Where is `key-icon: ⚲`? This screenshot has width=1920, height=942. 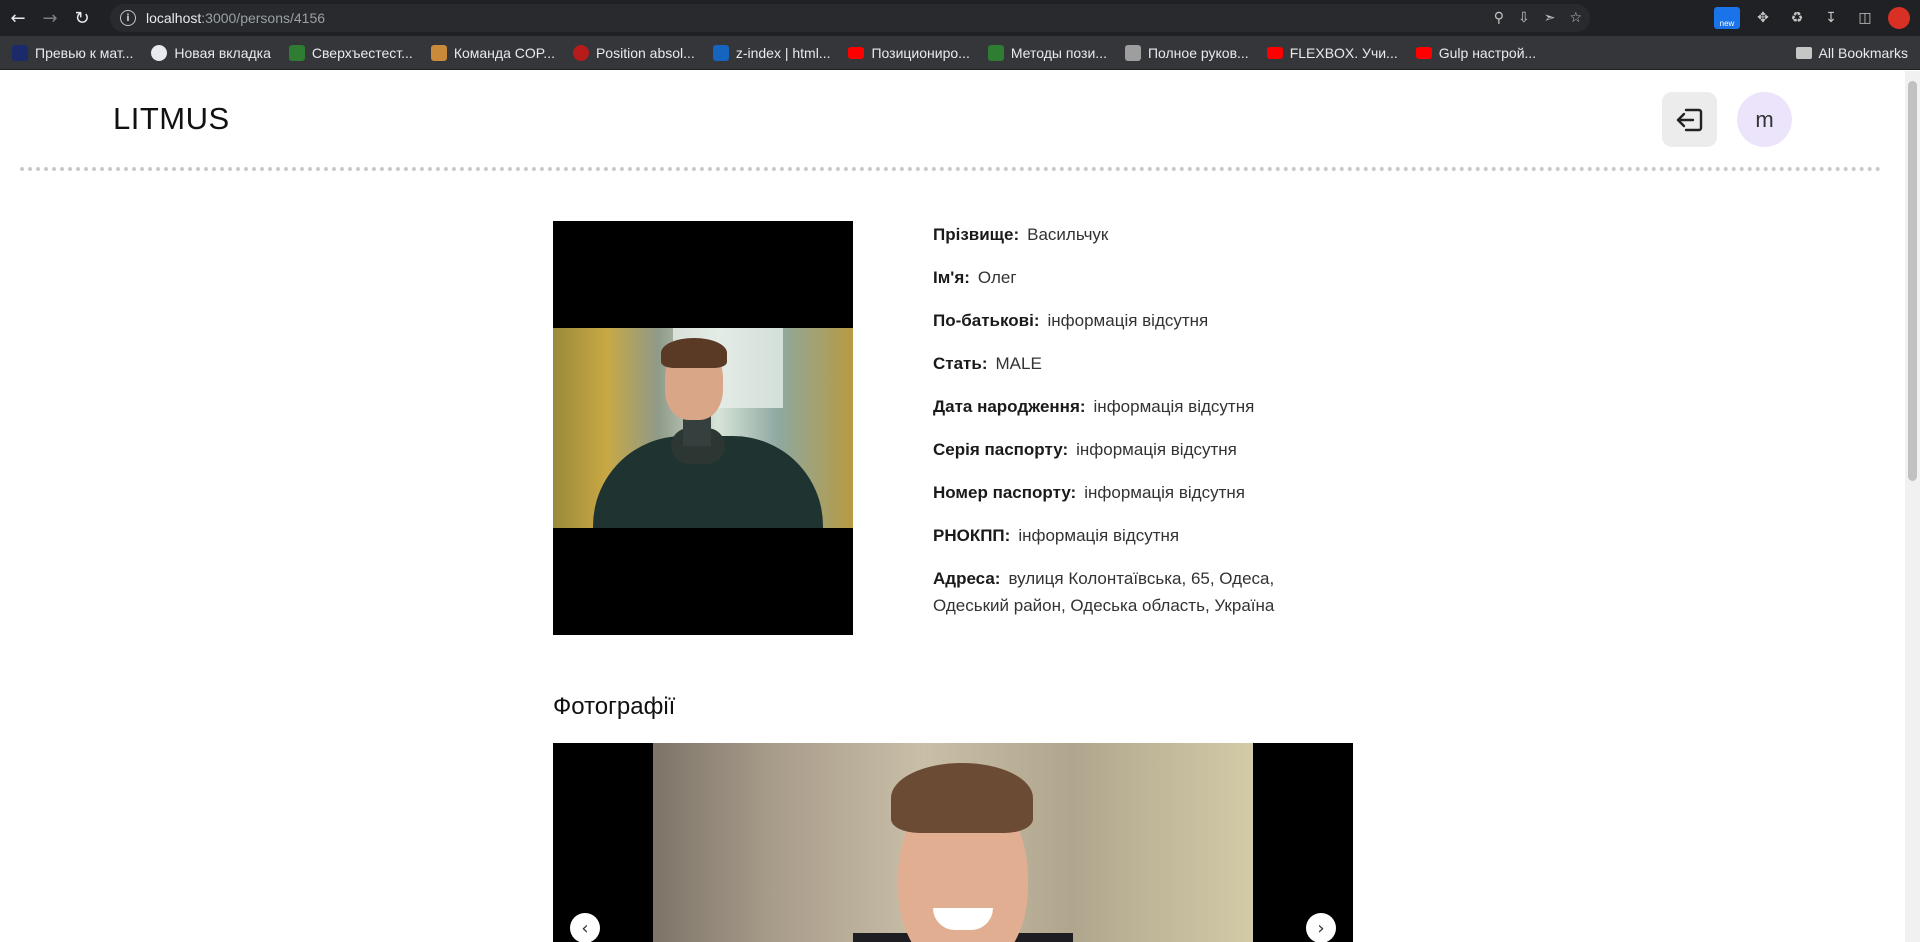
key-icon: ⚲ is located at coordinates (1499, 18).